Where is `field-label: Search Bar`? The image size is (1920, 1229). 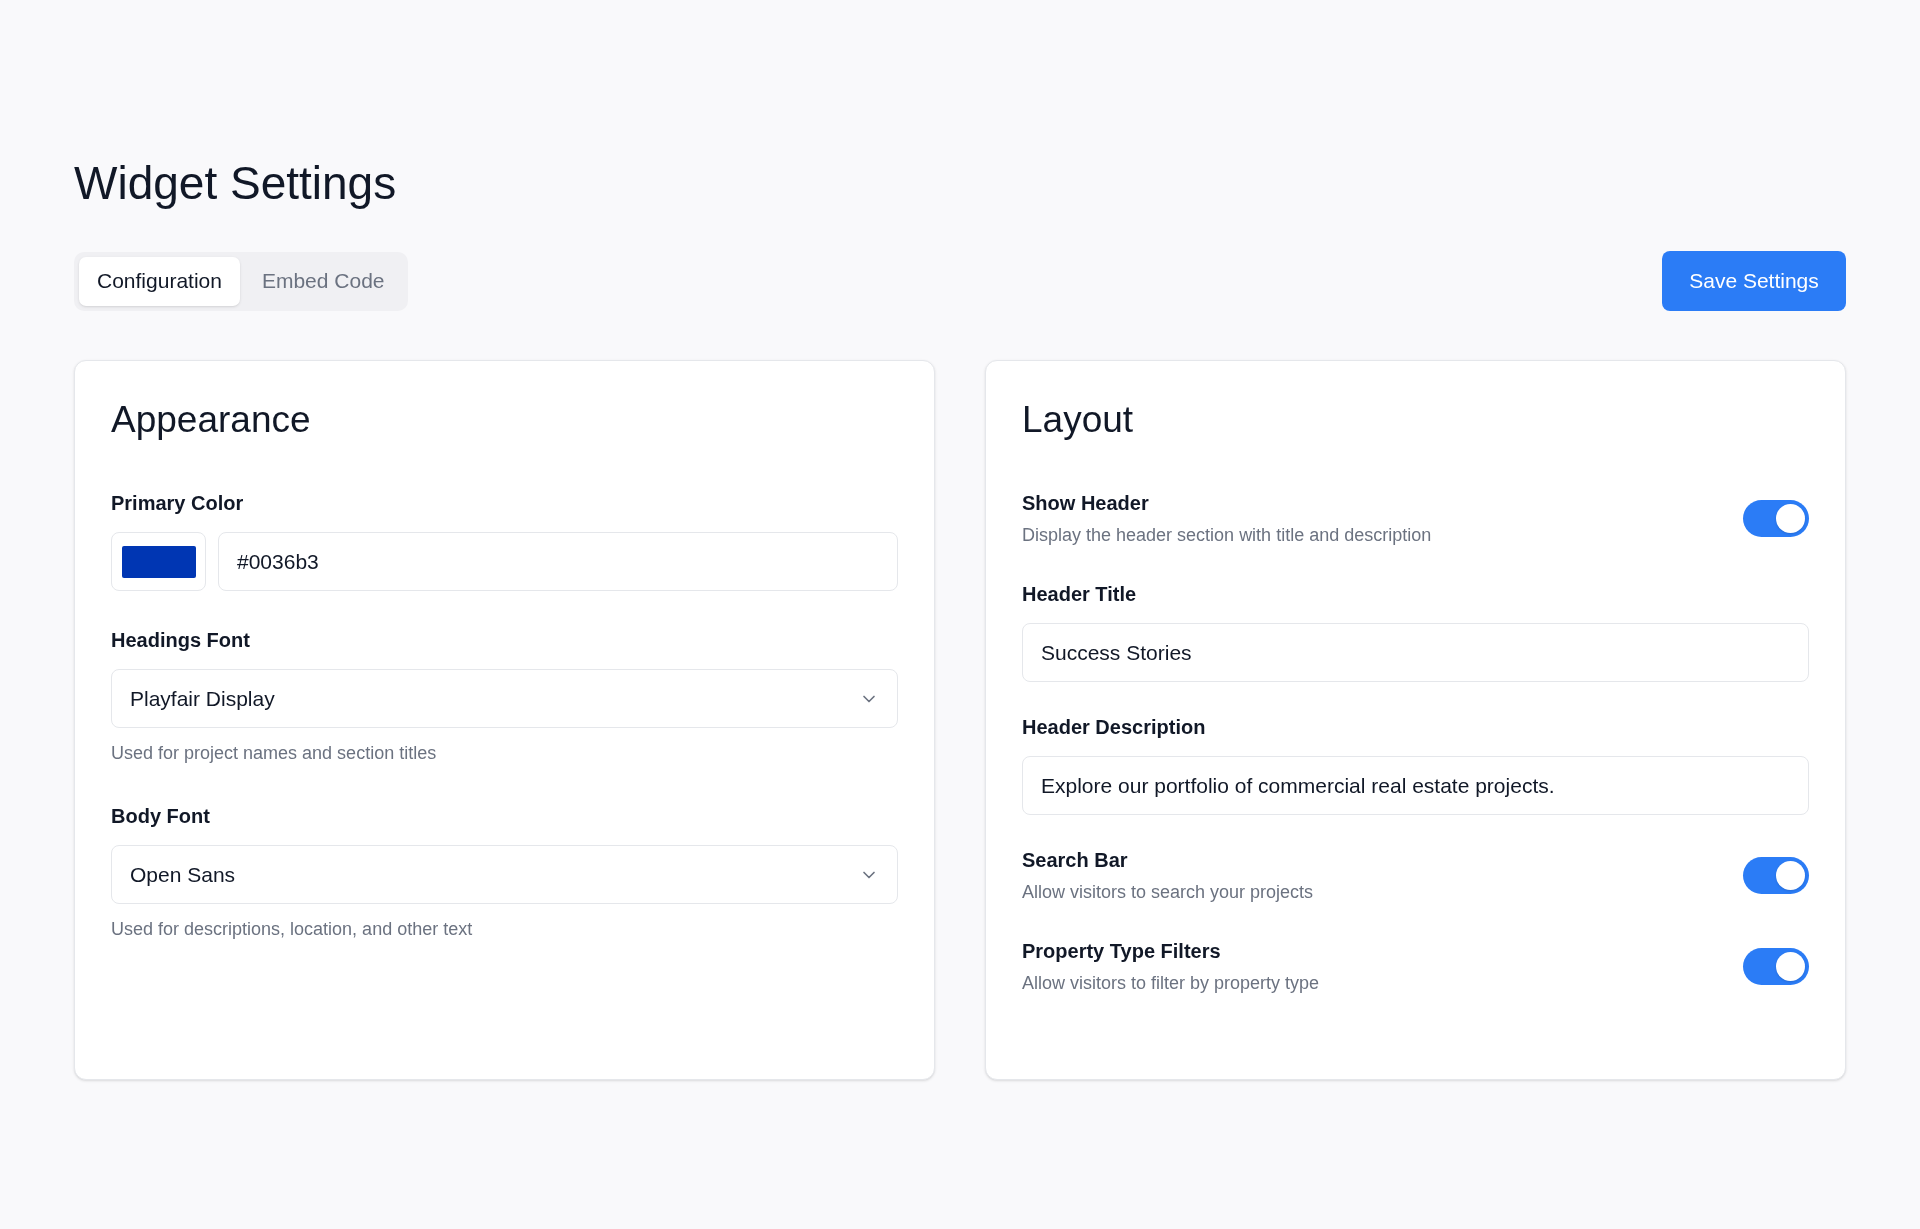 field-label: Search Bar is located at coordinates (1075, 860).